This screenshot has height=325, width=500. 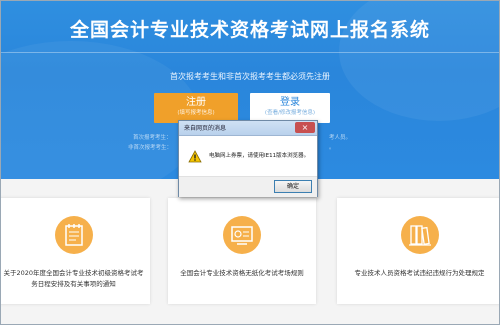 I want to click on login-button: 登录 (查看/修改报考信息), so click(x=290, y=108).